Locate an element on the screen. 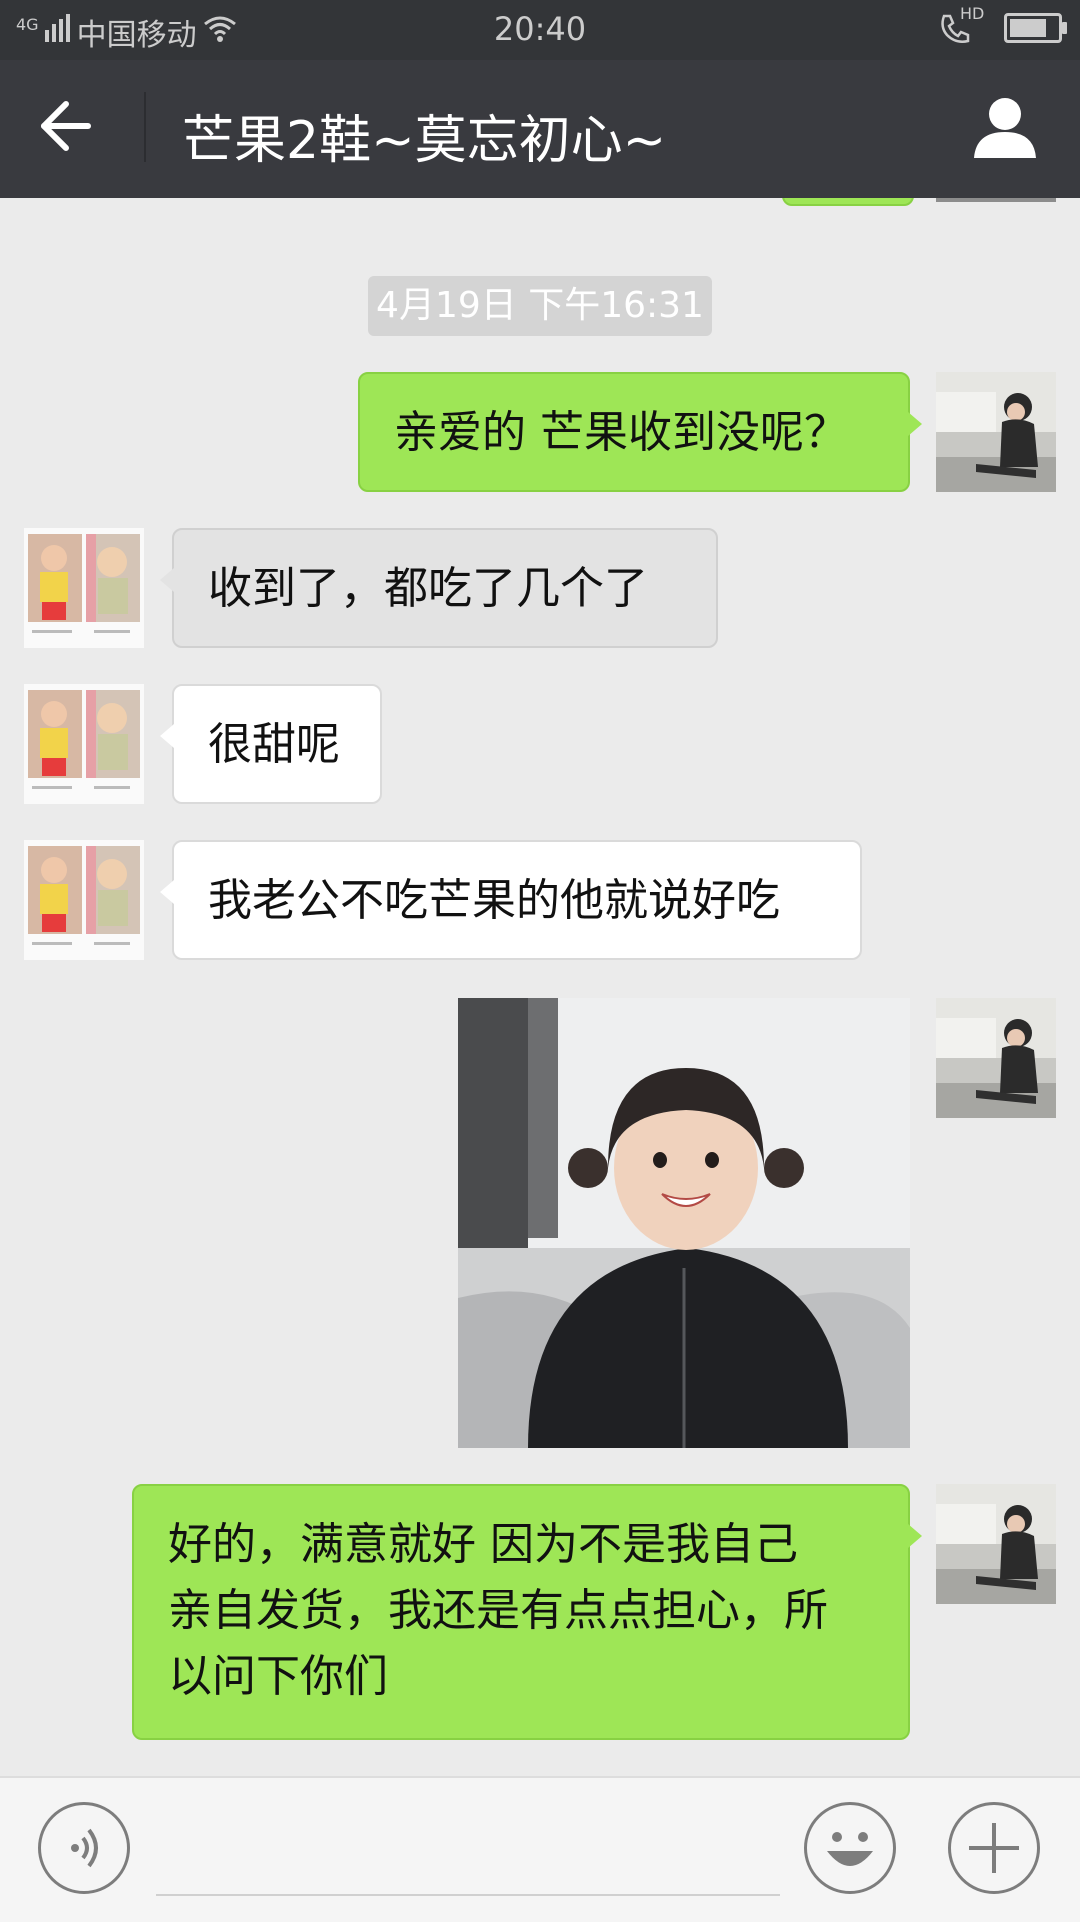 The height and width of the screenshot is (1922, 1080). status-right: HD is located at coordinates (1002, 25).